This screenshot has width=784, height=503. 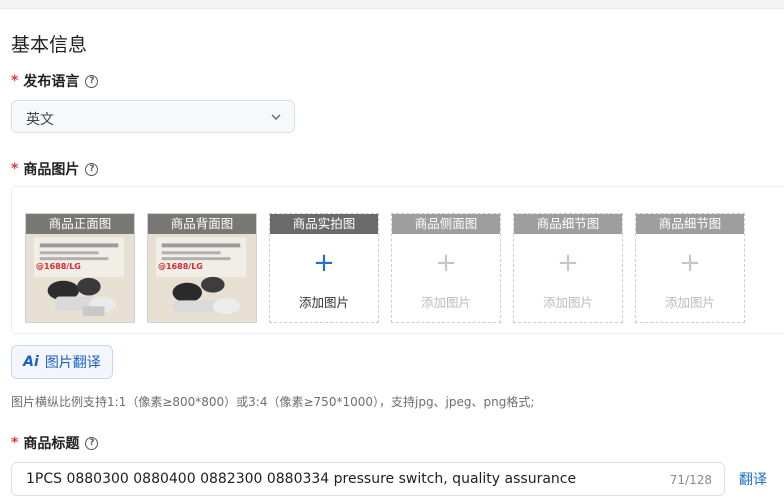 I want to click on title-label: * 商品标题 ?, so click(x=55, y=443).